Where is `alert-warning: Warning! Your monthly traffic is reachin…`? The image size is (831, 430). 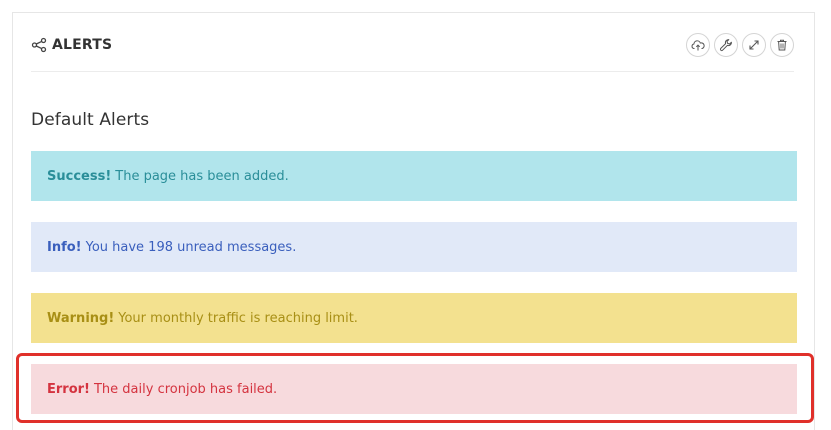
alert-warning: Warning! Your monthly traffic is reachin… is located at coordinates (414, 318).